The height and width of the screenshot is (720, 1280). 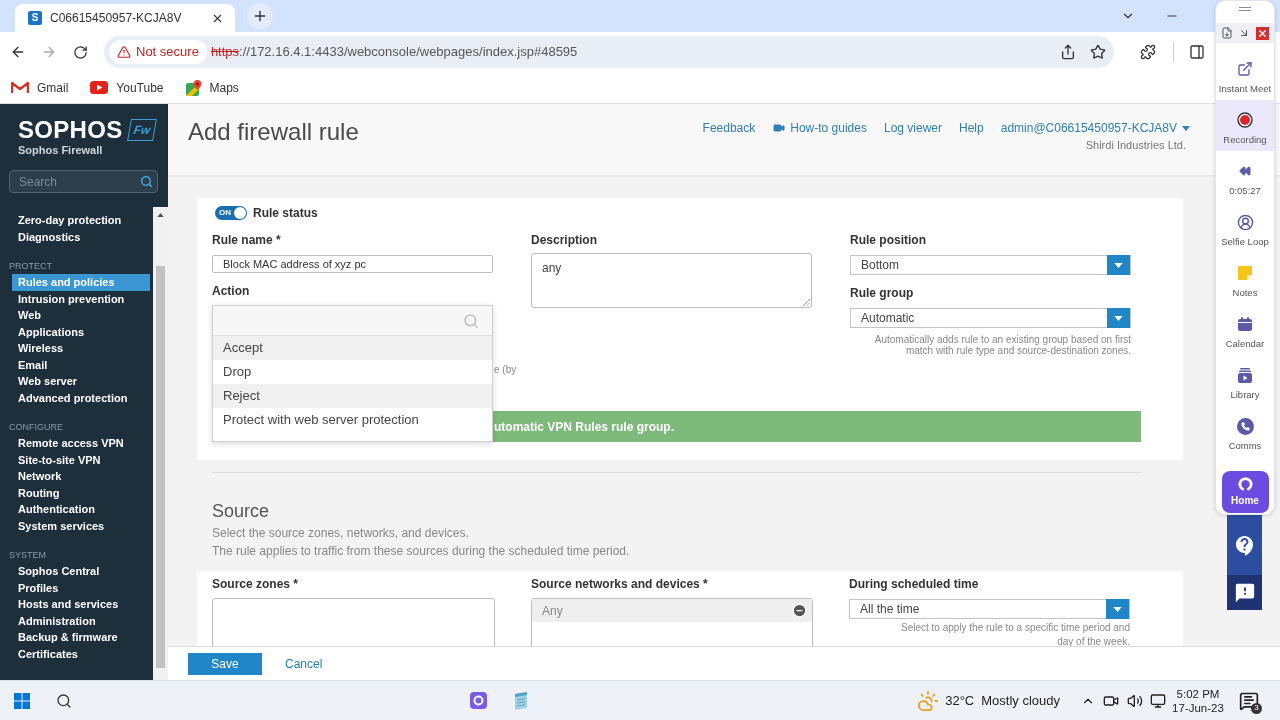 I want to click on nav-item: Site-to-site VPN, so click(x=81, y=459).